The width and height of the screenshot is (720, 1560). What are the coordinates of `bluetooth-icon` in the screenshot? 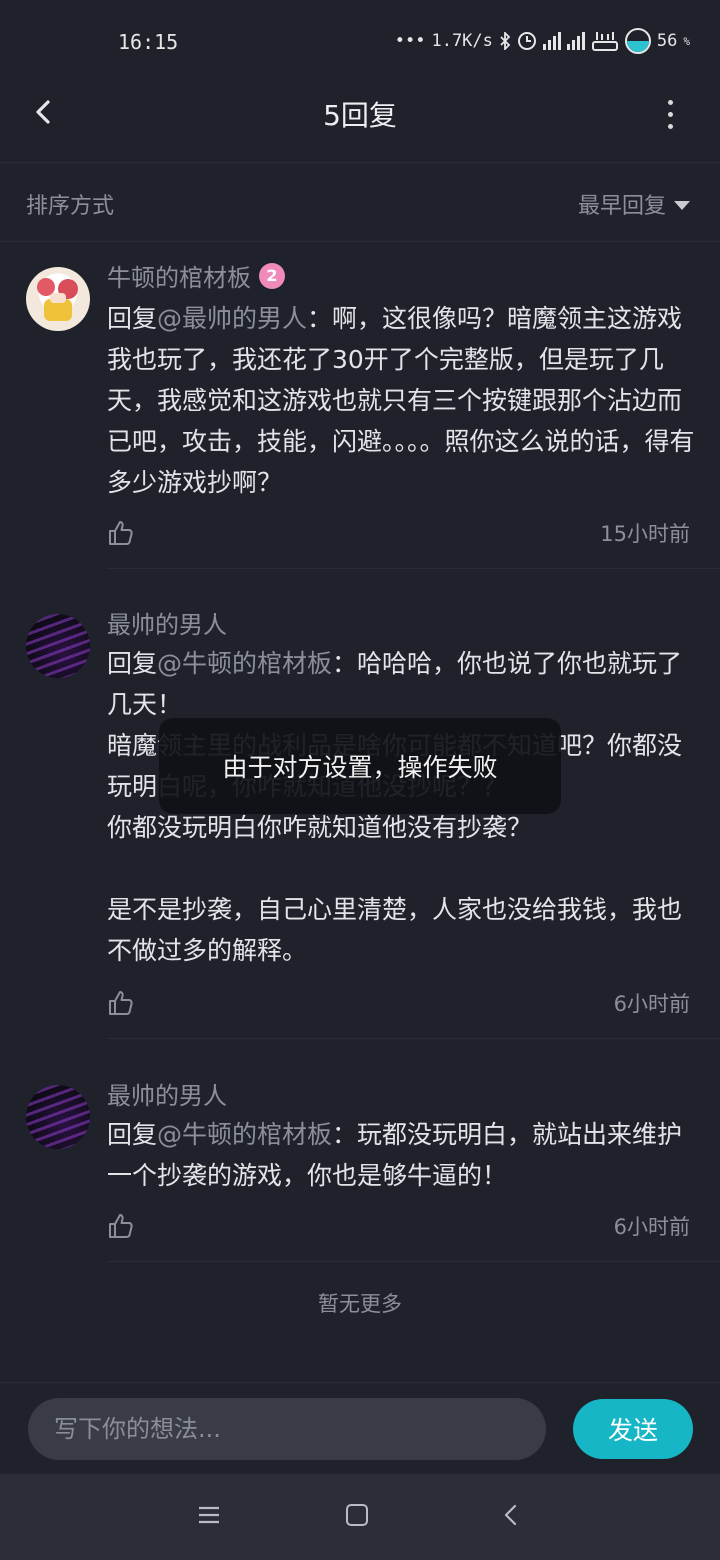 It's located at (505, 41).